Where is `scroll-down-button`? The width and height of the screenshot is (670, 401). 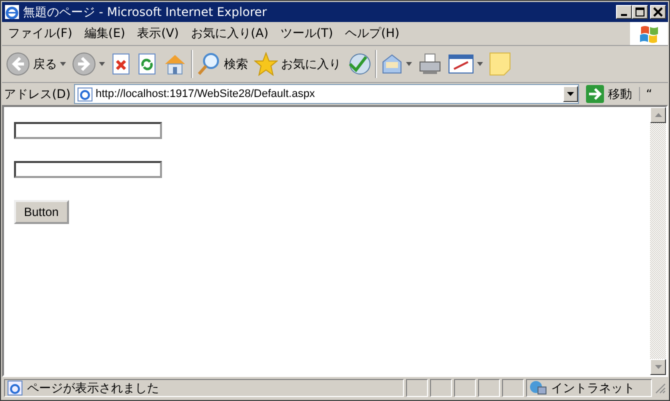
scroll-down-button is located at coordinates (658, 367).